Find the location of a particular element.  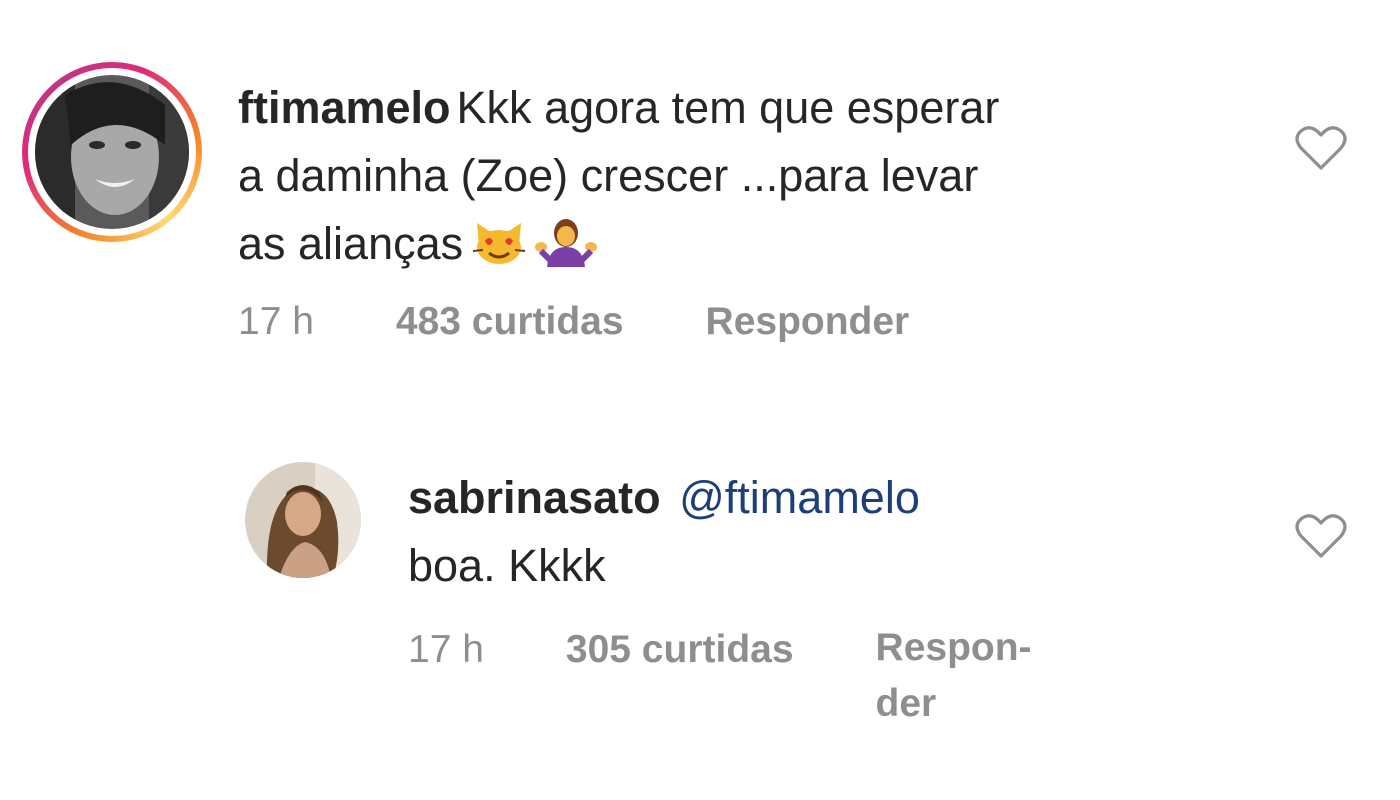

reply-label-part: Respon- is located at coordinates (953, 647).